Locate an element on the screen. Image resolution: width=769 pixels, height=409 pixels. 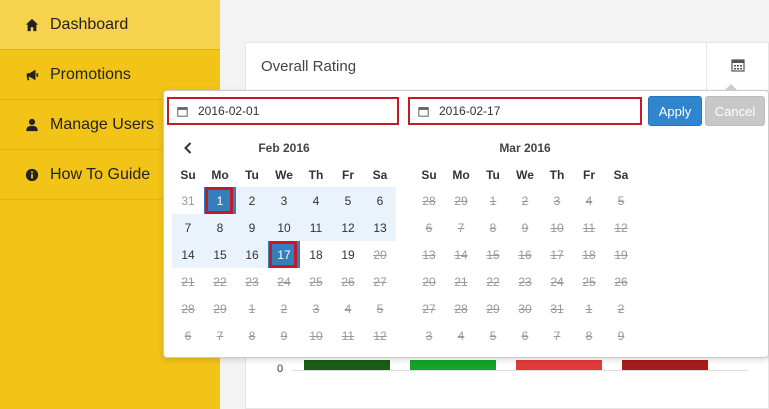
weekday-label: Su is located at coordinates (188, 175).